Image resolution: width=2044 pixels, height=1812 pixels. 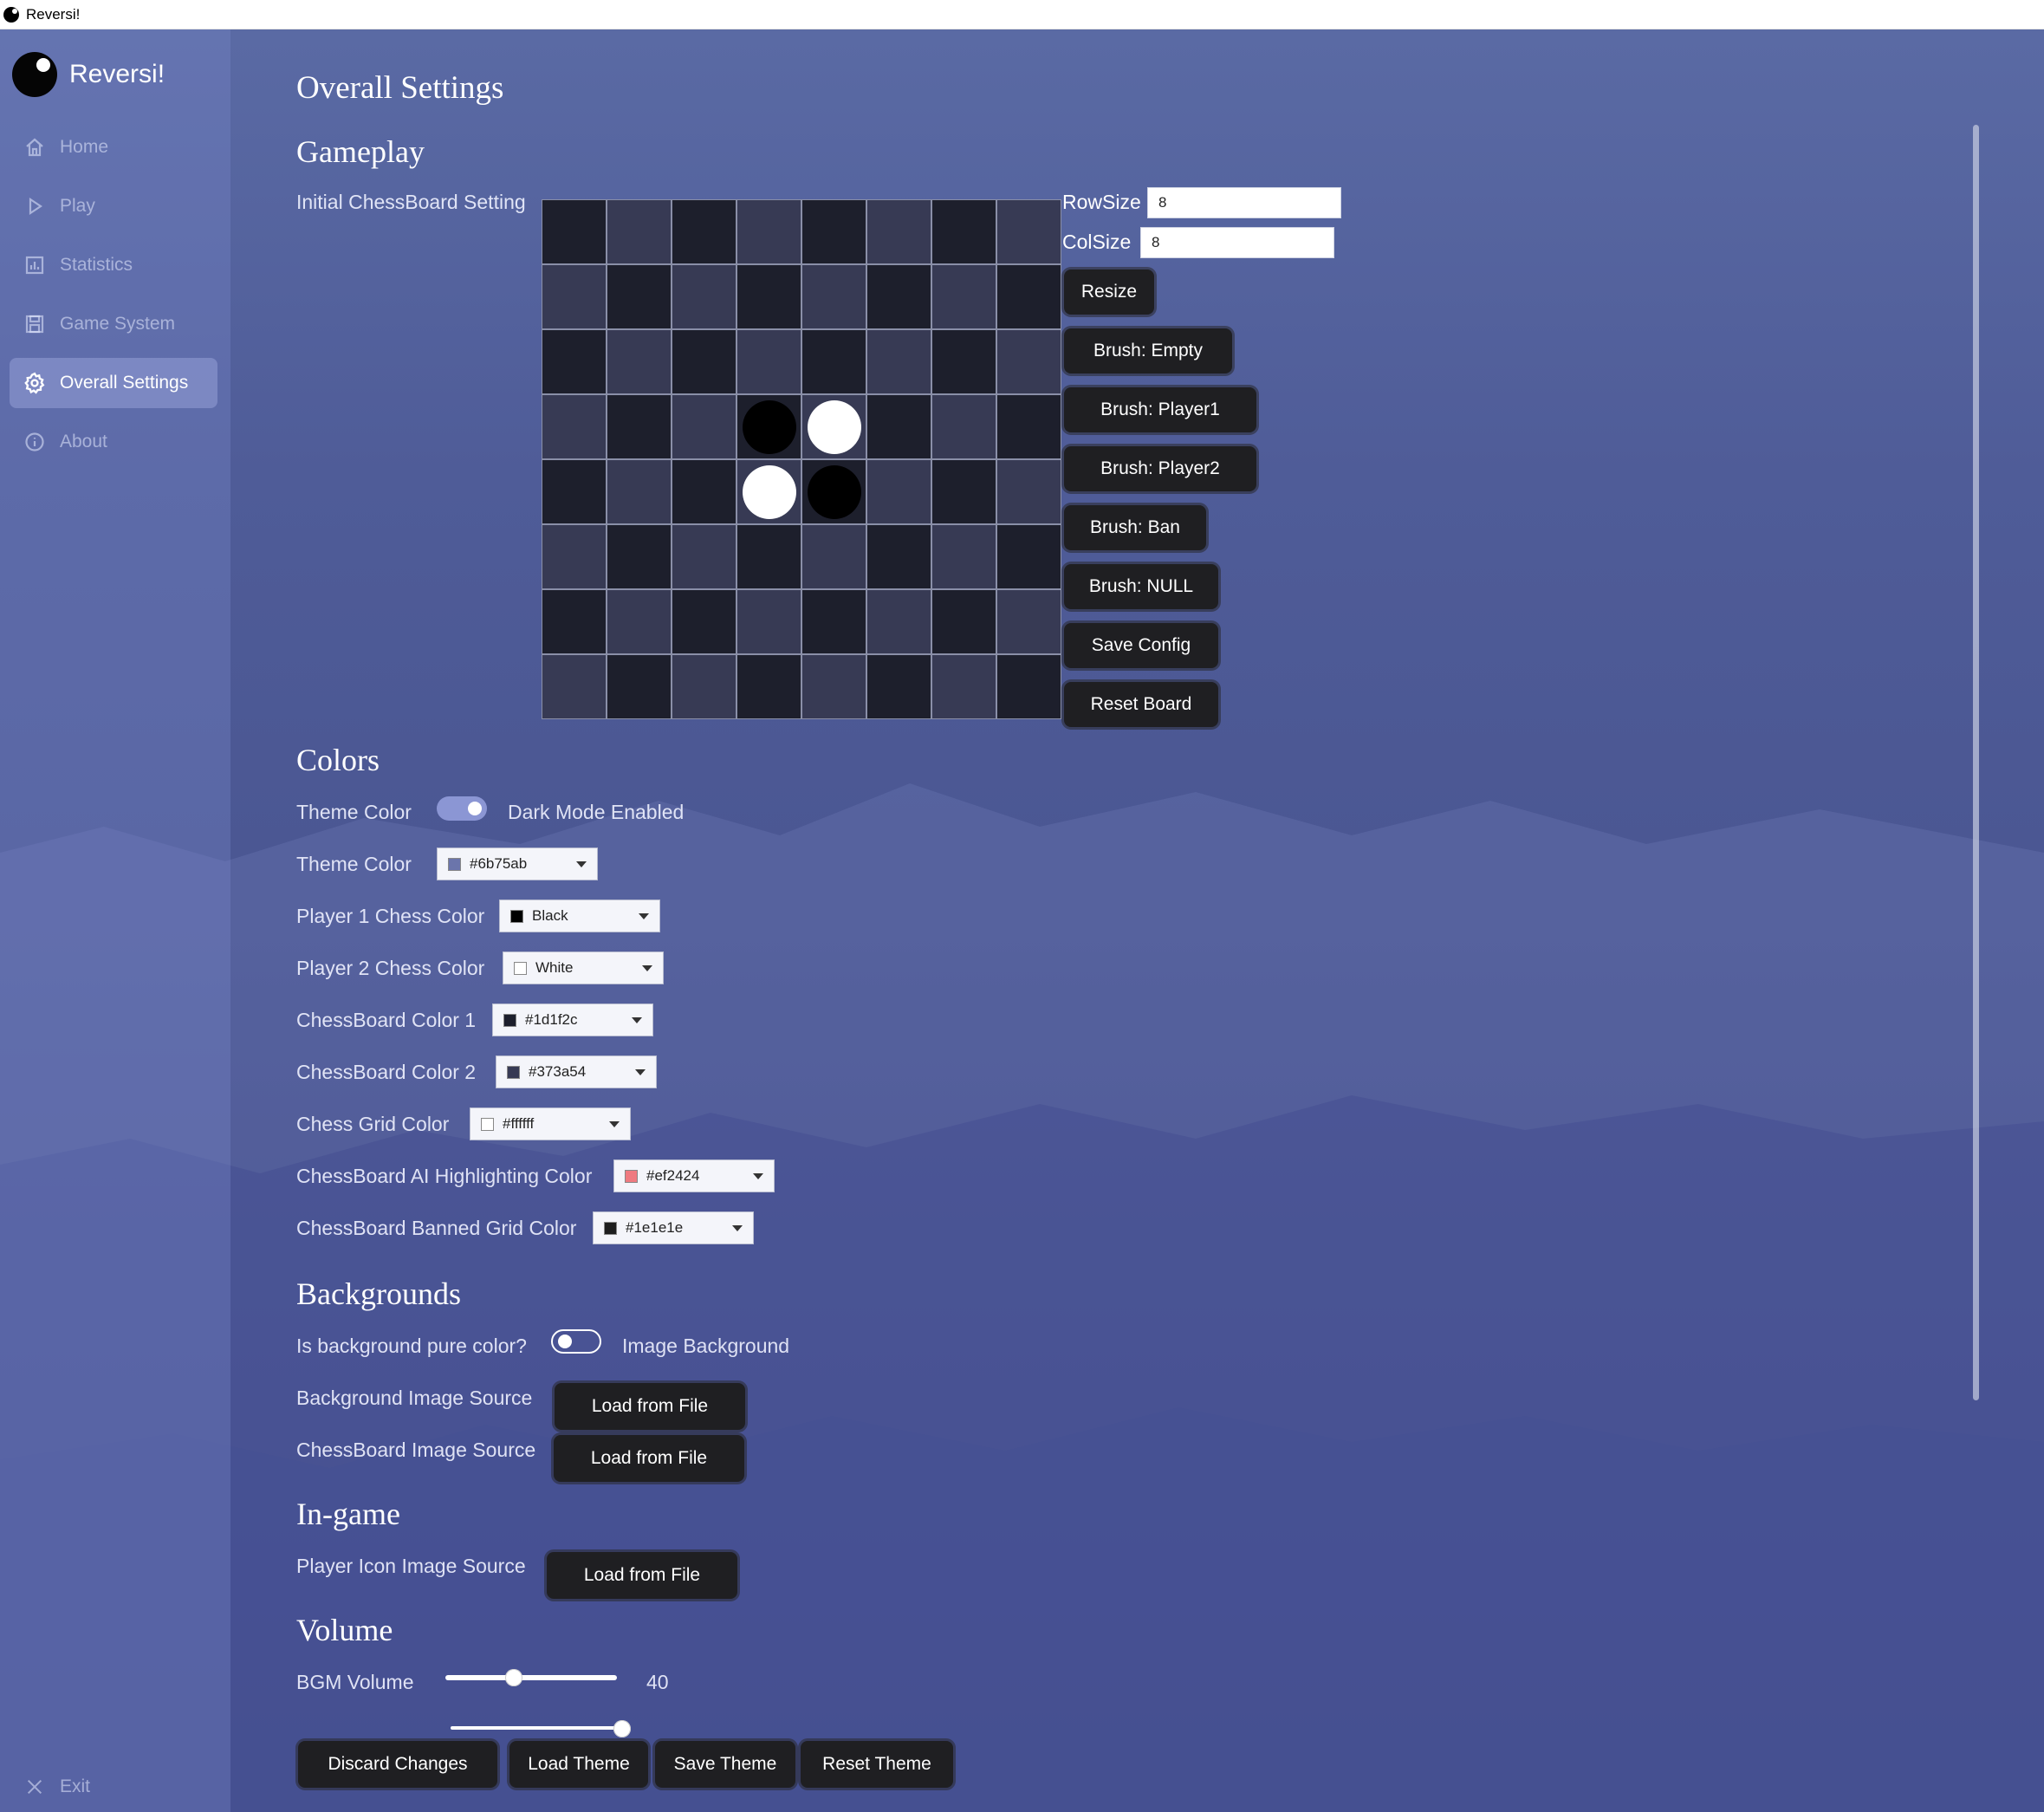 What do you see at coordinates (674, 1228) in the screenshot?
I see `banned-grid-color-picker: #1e1e1e` at bounding box center [674, 1228].